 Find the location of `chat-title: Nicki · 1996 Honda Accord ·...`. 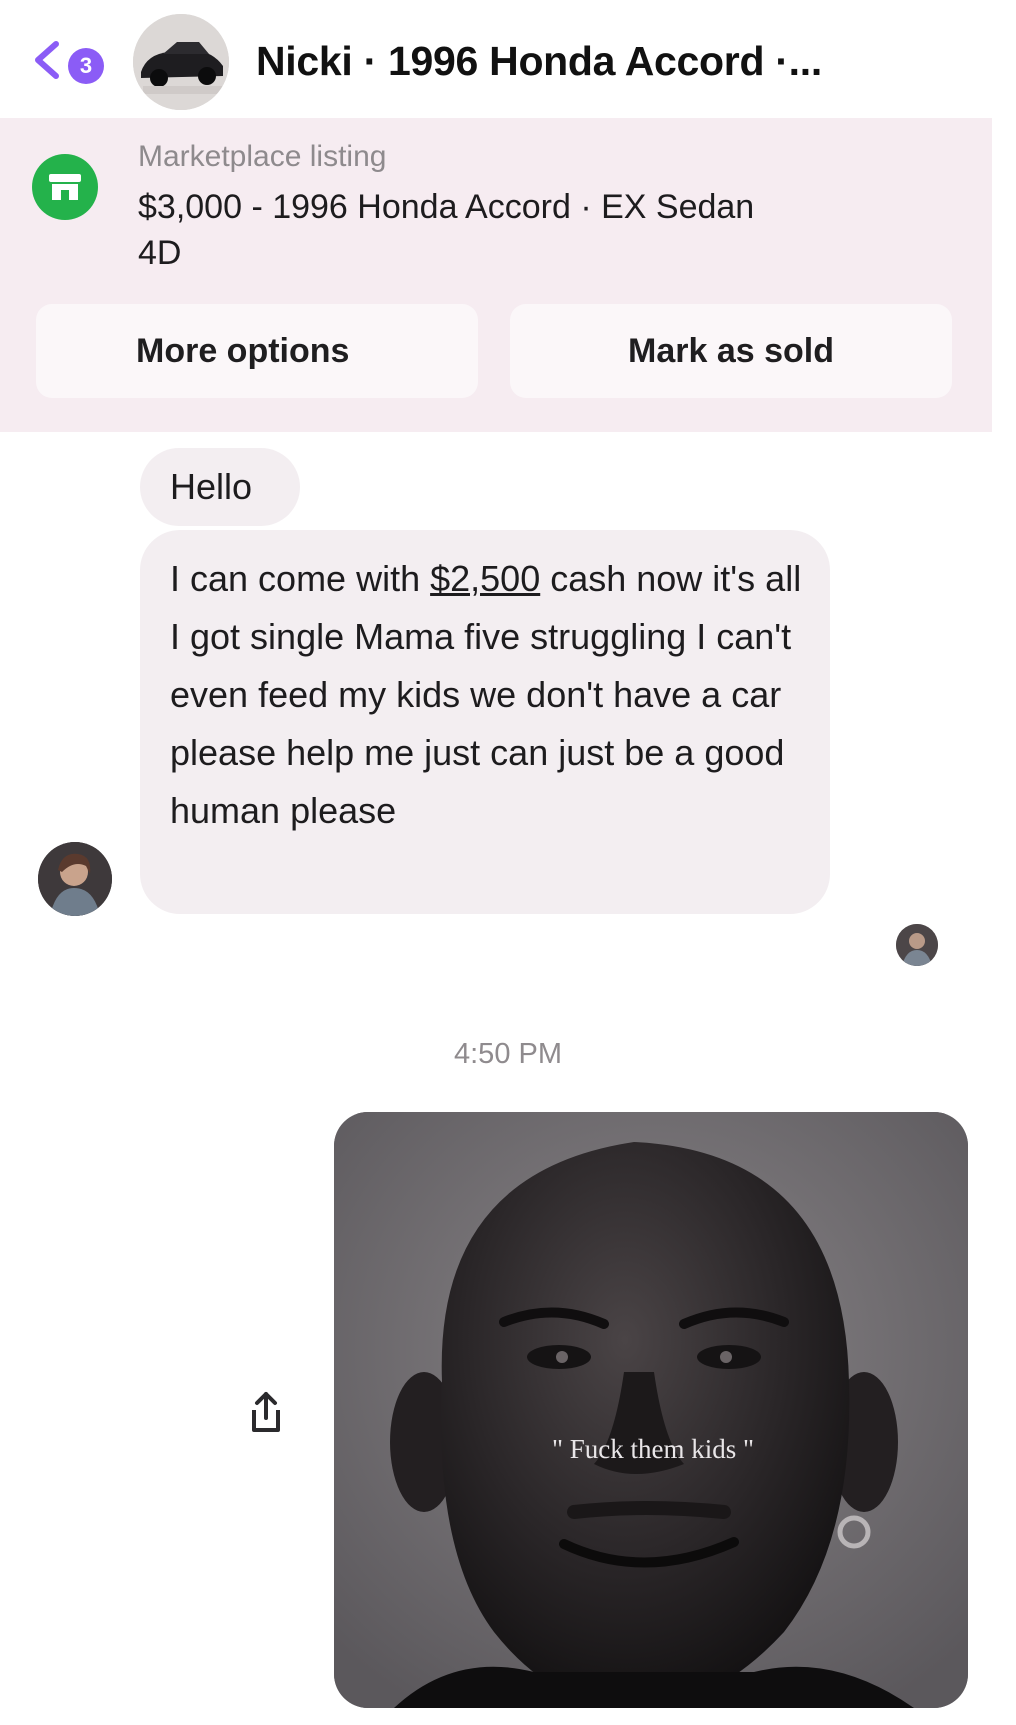

chat-title: Nicki · 1996 Honda Accord ·... is located at coordinates (539, 61).